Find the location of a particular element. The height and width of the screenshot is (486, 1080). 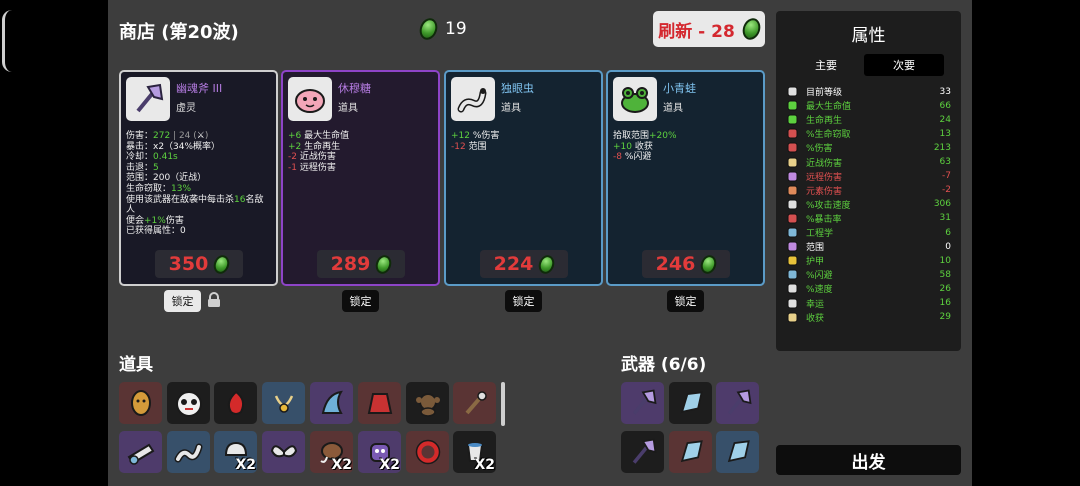

heart-icon is located at coordinates (792, 105).